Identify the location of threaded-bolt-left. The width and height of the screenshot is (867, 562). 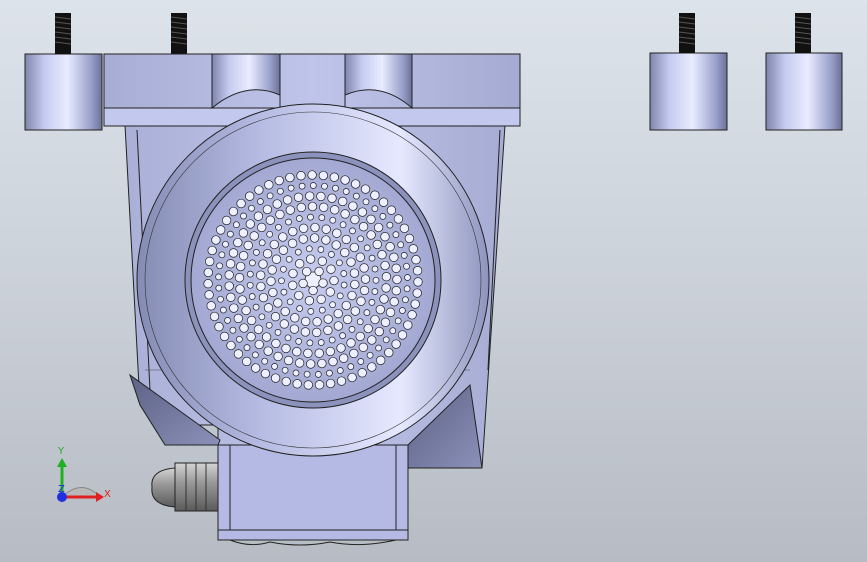
(63, 33).